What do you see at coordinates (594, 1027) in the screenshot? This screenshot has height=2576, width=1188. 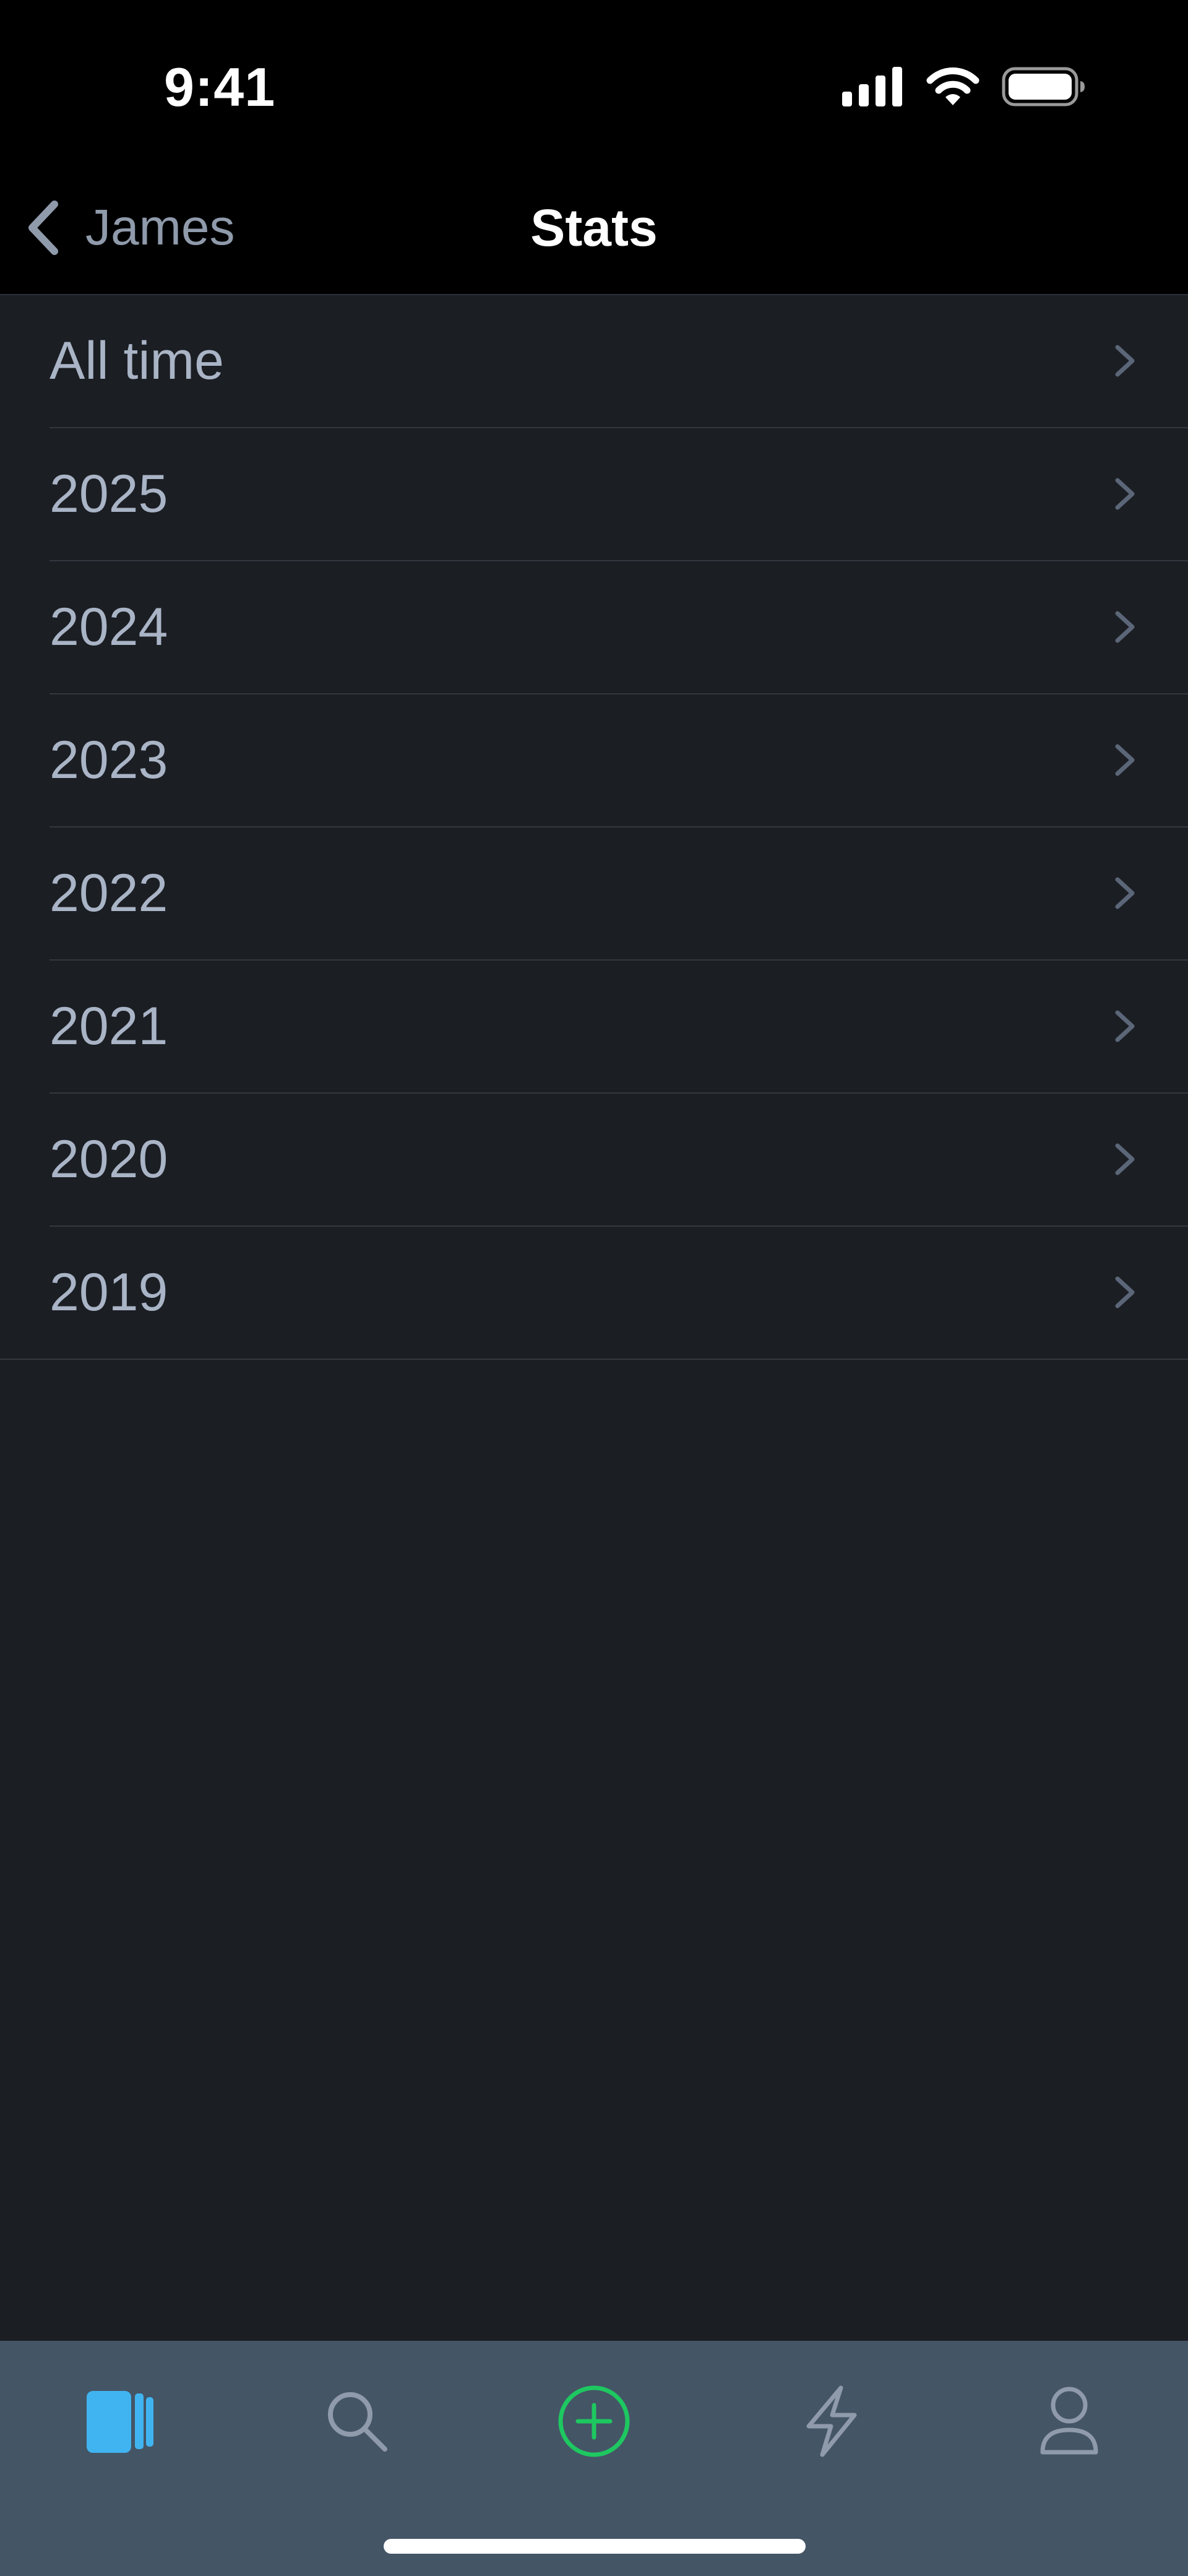 I see `list-item-2021: 2021` at bounding box center [594, 1027].